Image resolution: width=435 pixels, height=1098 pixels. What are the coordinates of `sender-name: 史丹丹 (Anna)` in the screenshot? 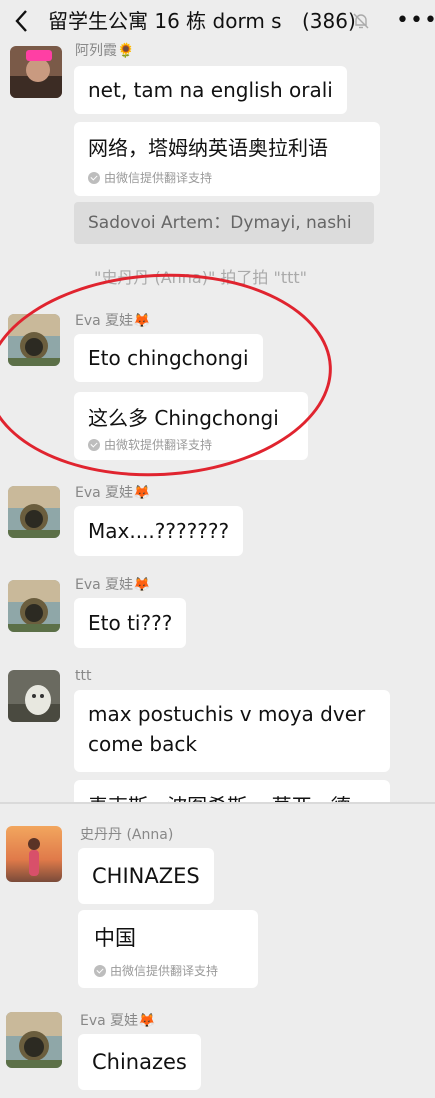 It's located at (127, 835).